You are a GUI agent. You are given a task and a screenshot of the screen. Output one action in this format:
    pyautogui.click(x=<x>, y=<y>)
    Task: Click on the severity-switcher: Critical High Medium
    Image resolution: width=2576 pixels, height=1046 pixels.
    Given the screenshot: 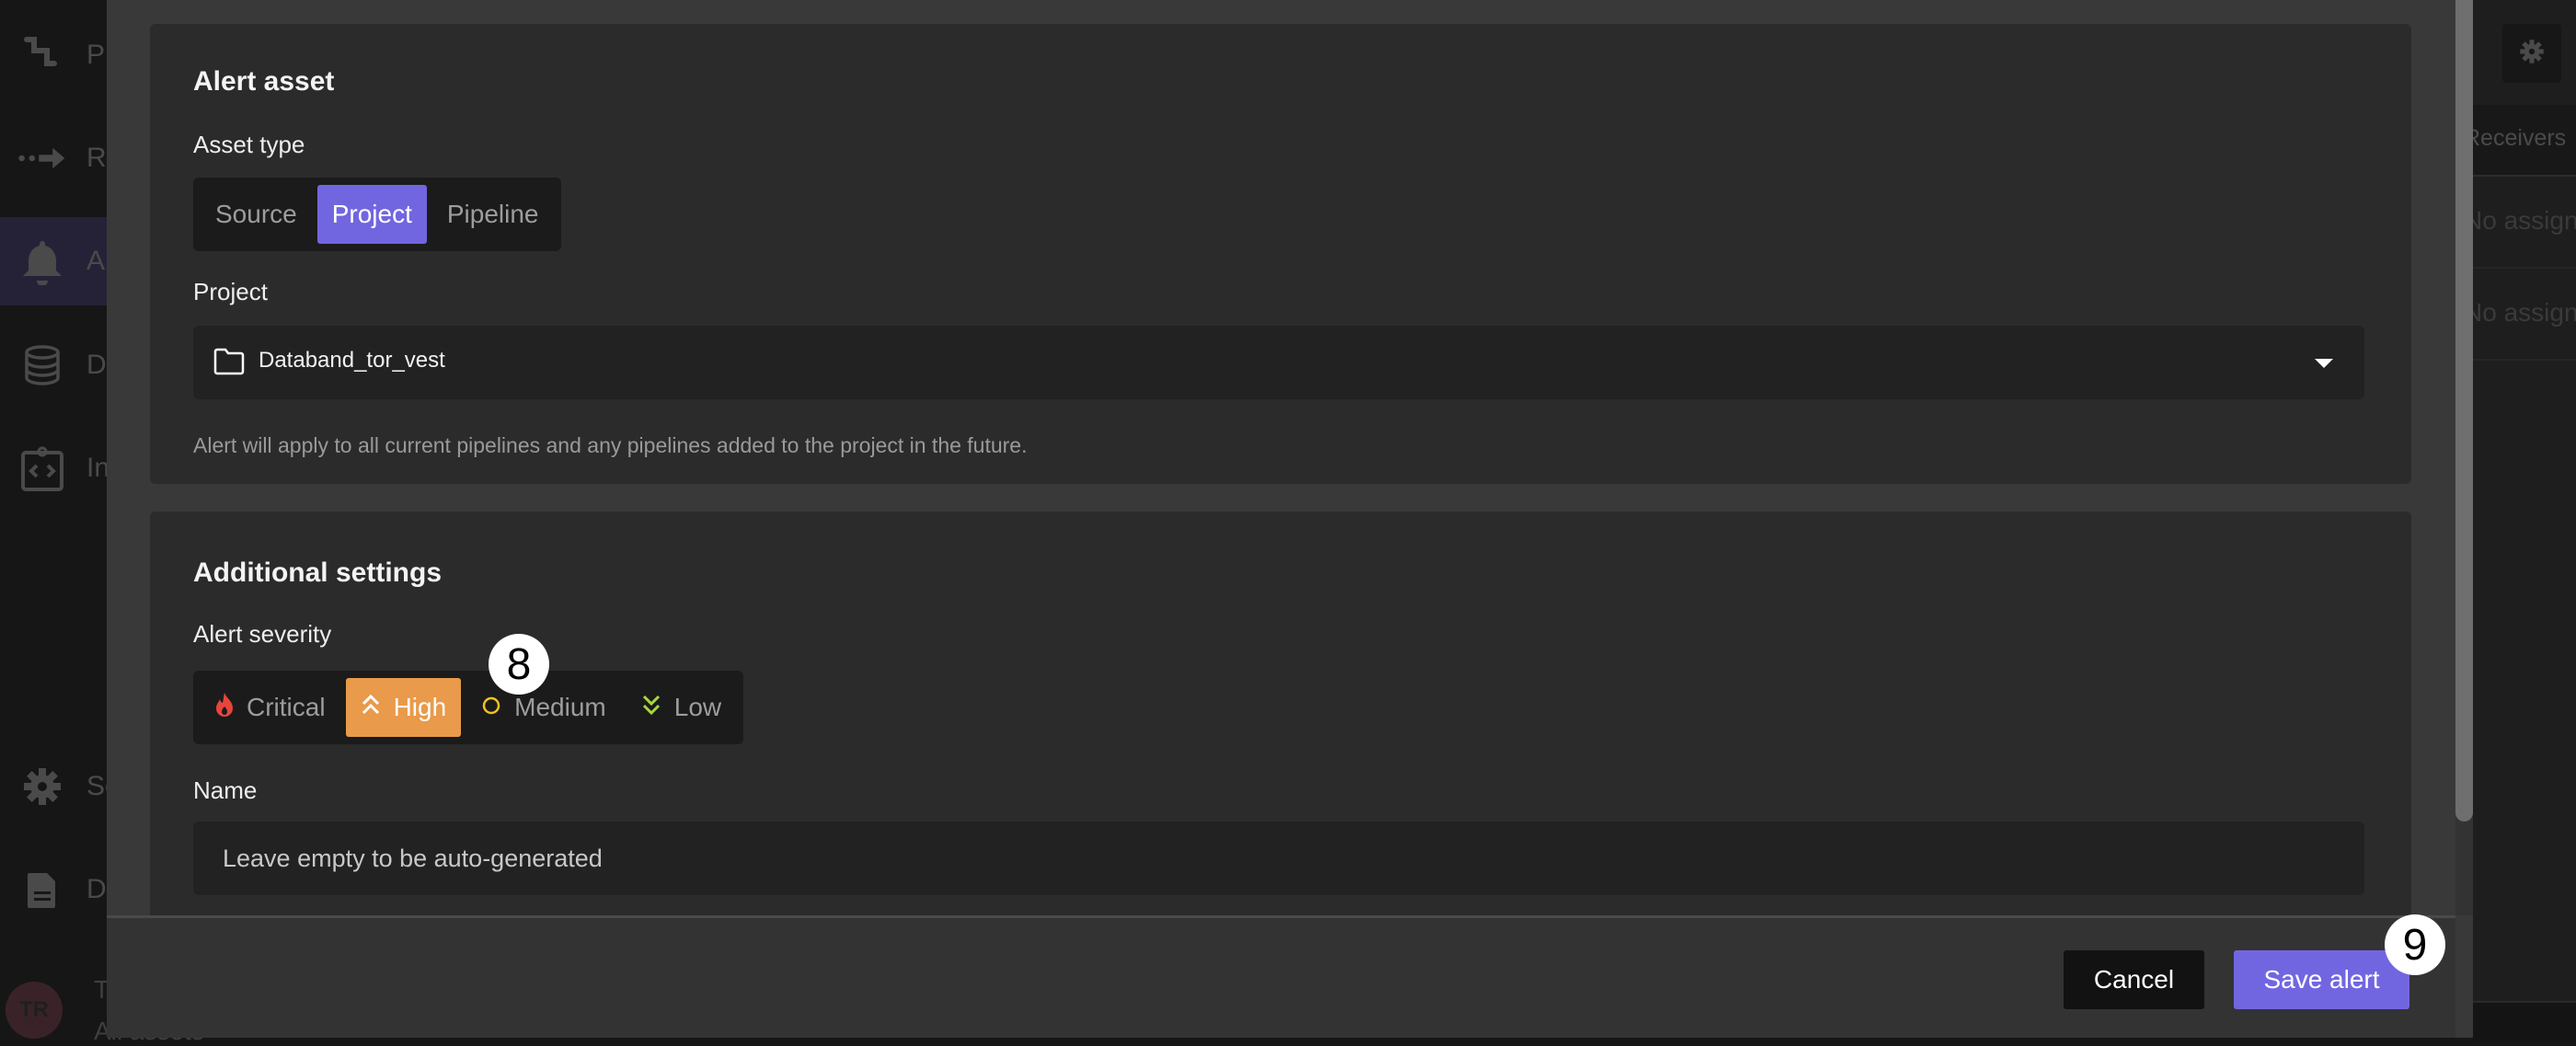 What is the action you would take?
    pyautogui.click(x=468, y=707)
    